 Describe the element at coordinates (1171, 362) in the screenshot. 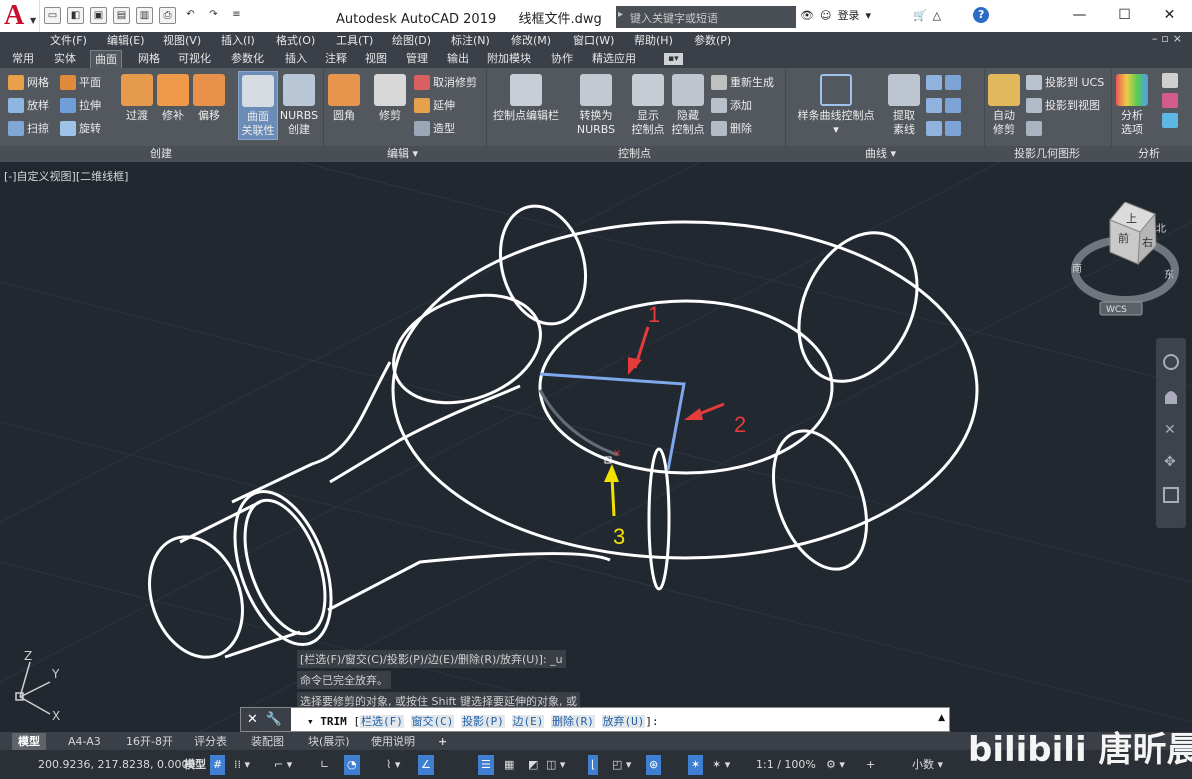

I see `steering-wheel-icon` at that location.